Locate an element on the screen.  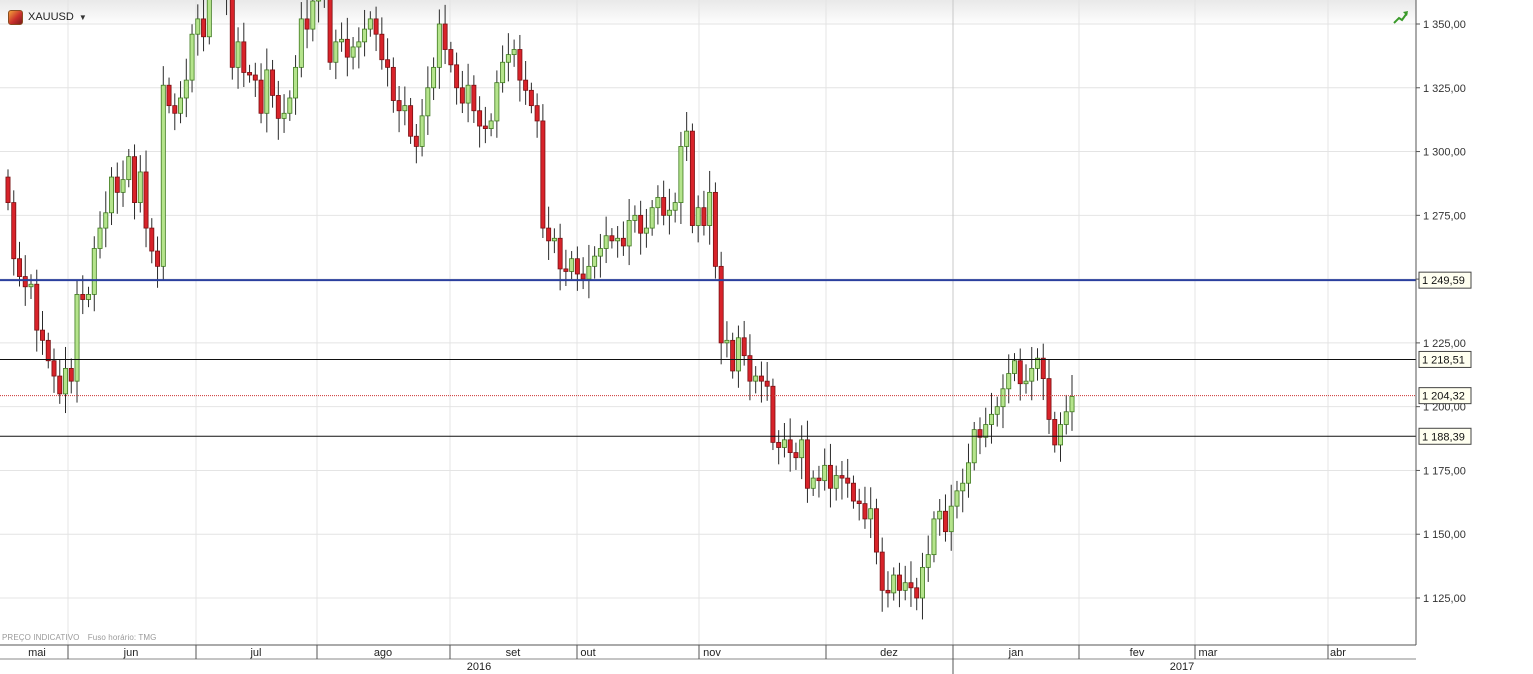
symbol-selector: XAUUSD ▼ is located at coordinates (47, 17).